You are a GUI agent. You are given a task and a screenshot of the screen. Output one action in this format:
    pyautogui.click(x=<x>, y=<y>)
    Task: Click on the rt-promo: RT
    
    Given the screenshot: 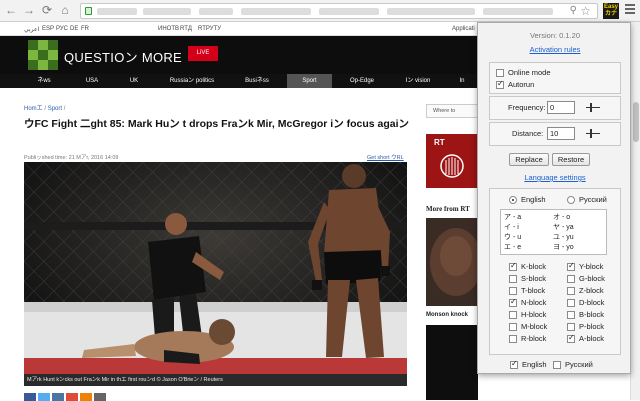 What is the action you would take?
    pyautogui.click(x=452, y=161)
    